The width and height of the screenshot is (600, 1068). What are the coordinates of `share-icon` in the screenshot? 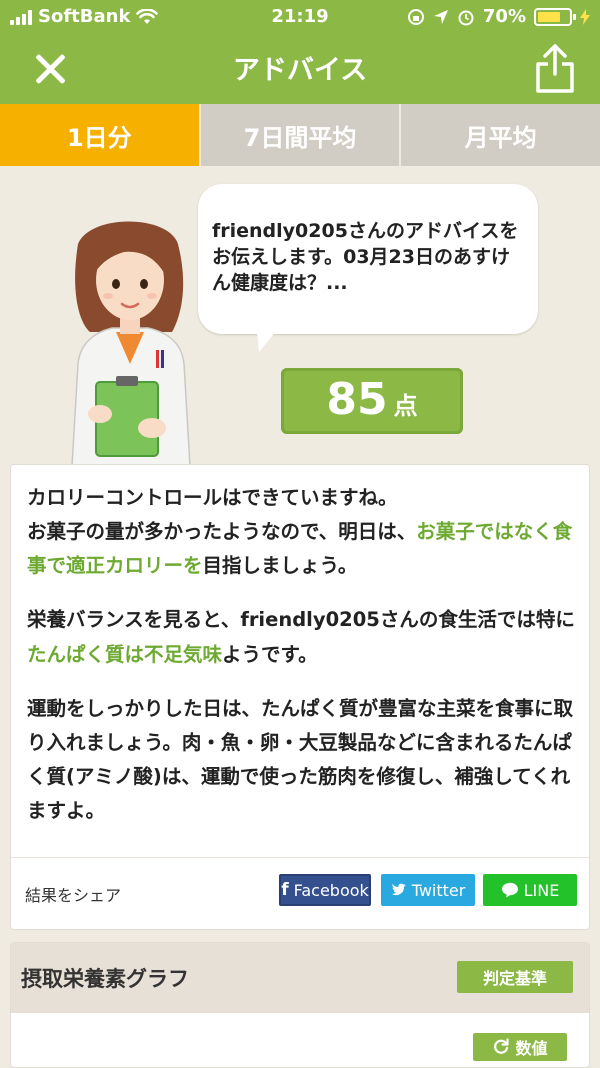 It's located at (555, 68).